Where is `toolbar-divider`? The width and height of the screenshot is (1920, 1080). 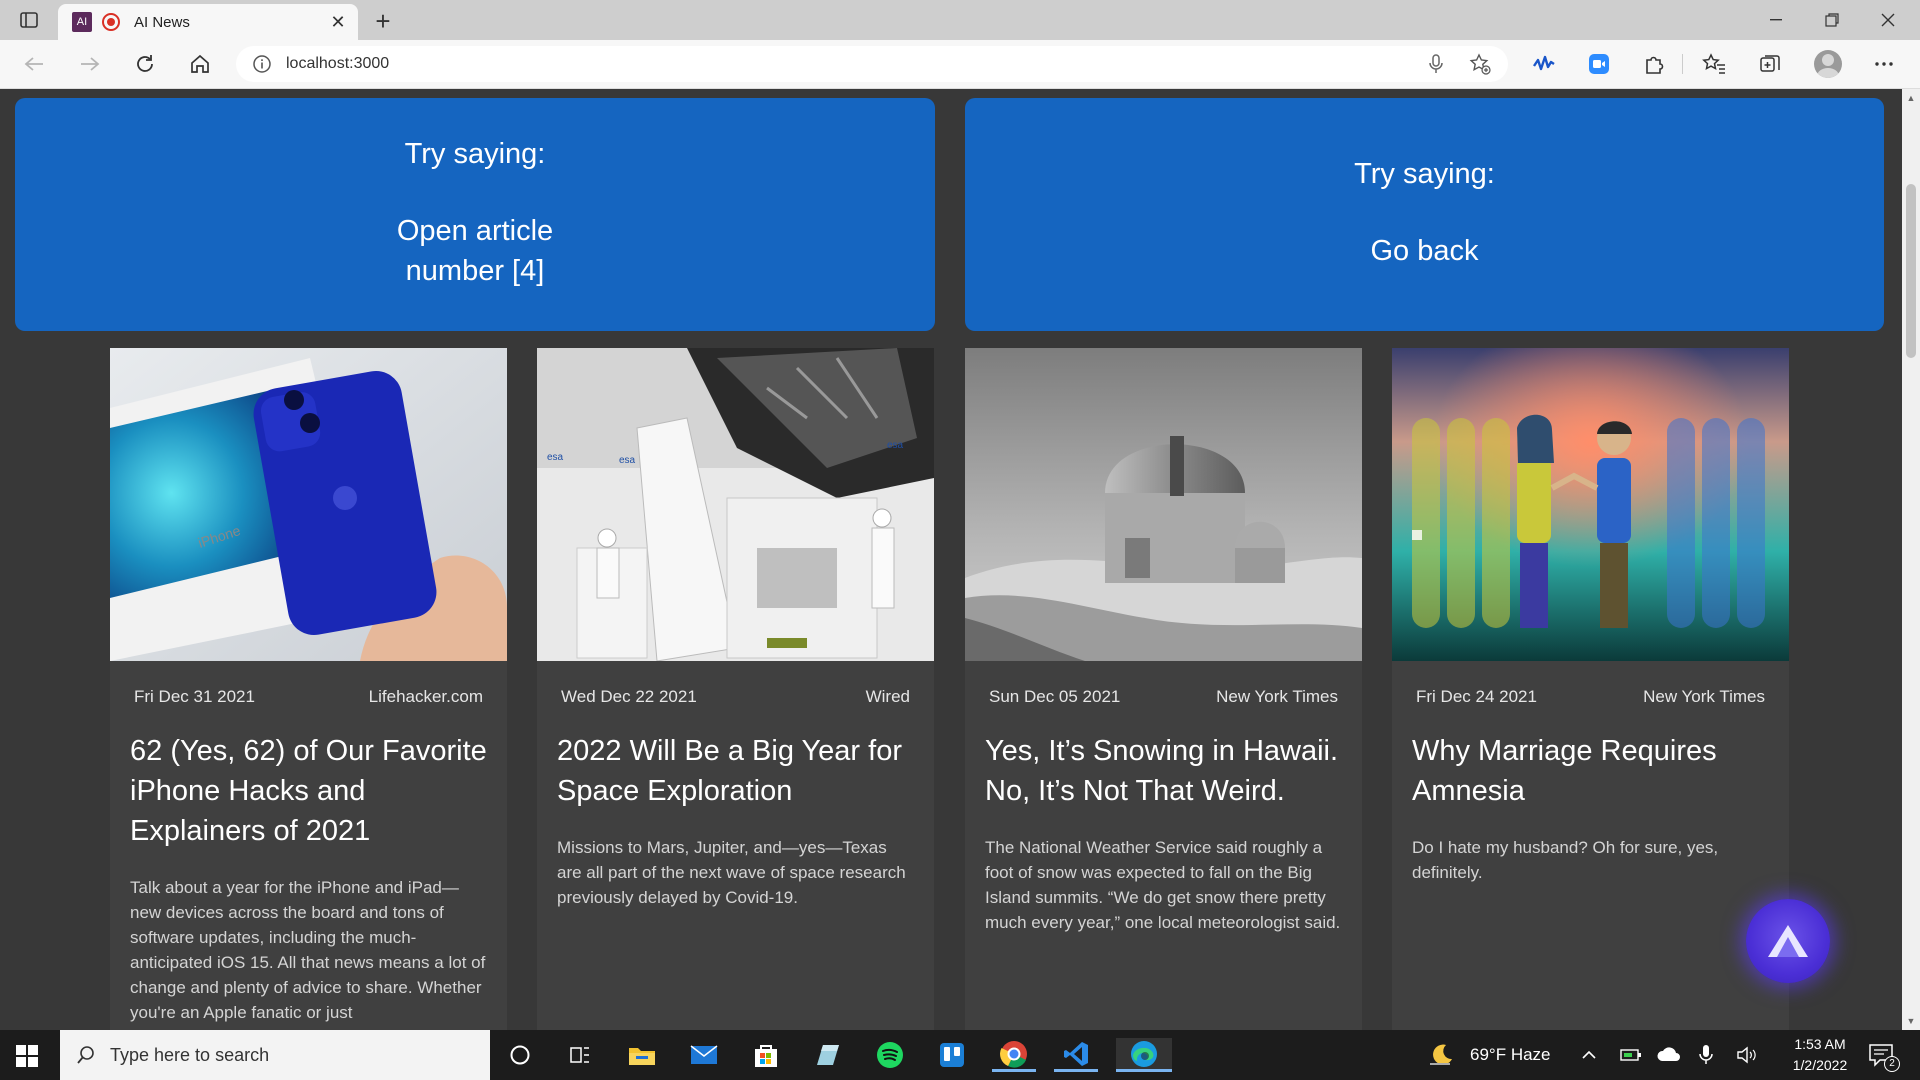
toolbar-divider is located at coordinates (1682, 64).